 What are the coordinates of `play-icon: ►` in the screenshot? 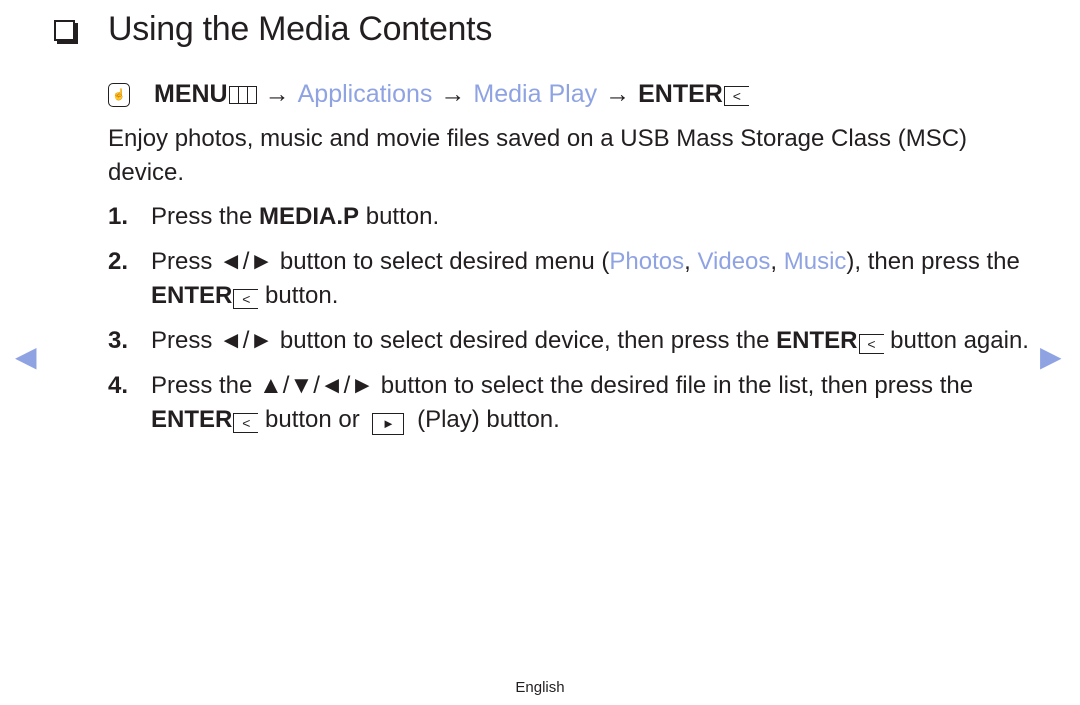 It's located at (388, 424).